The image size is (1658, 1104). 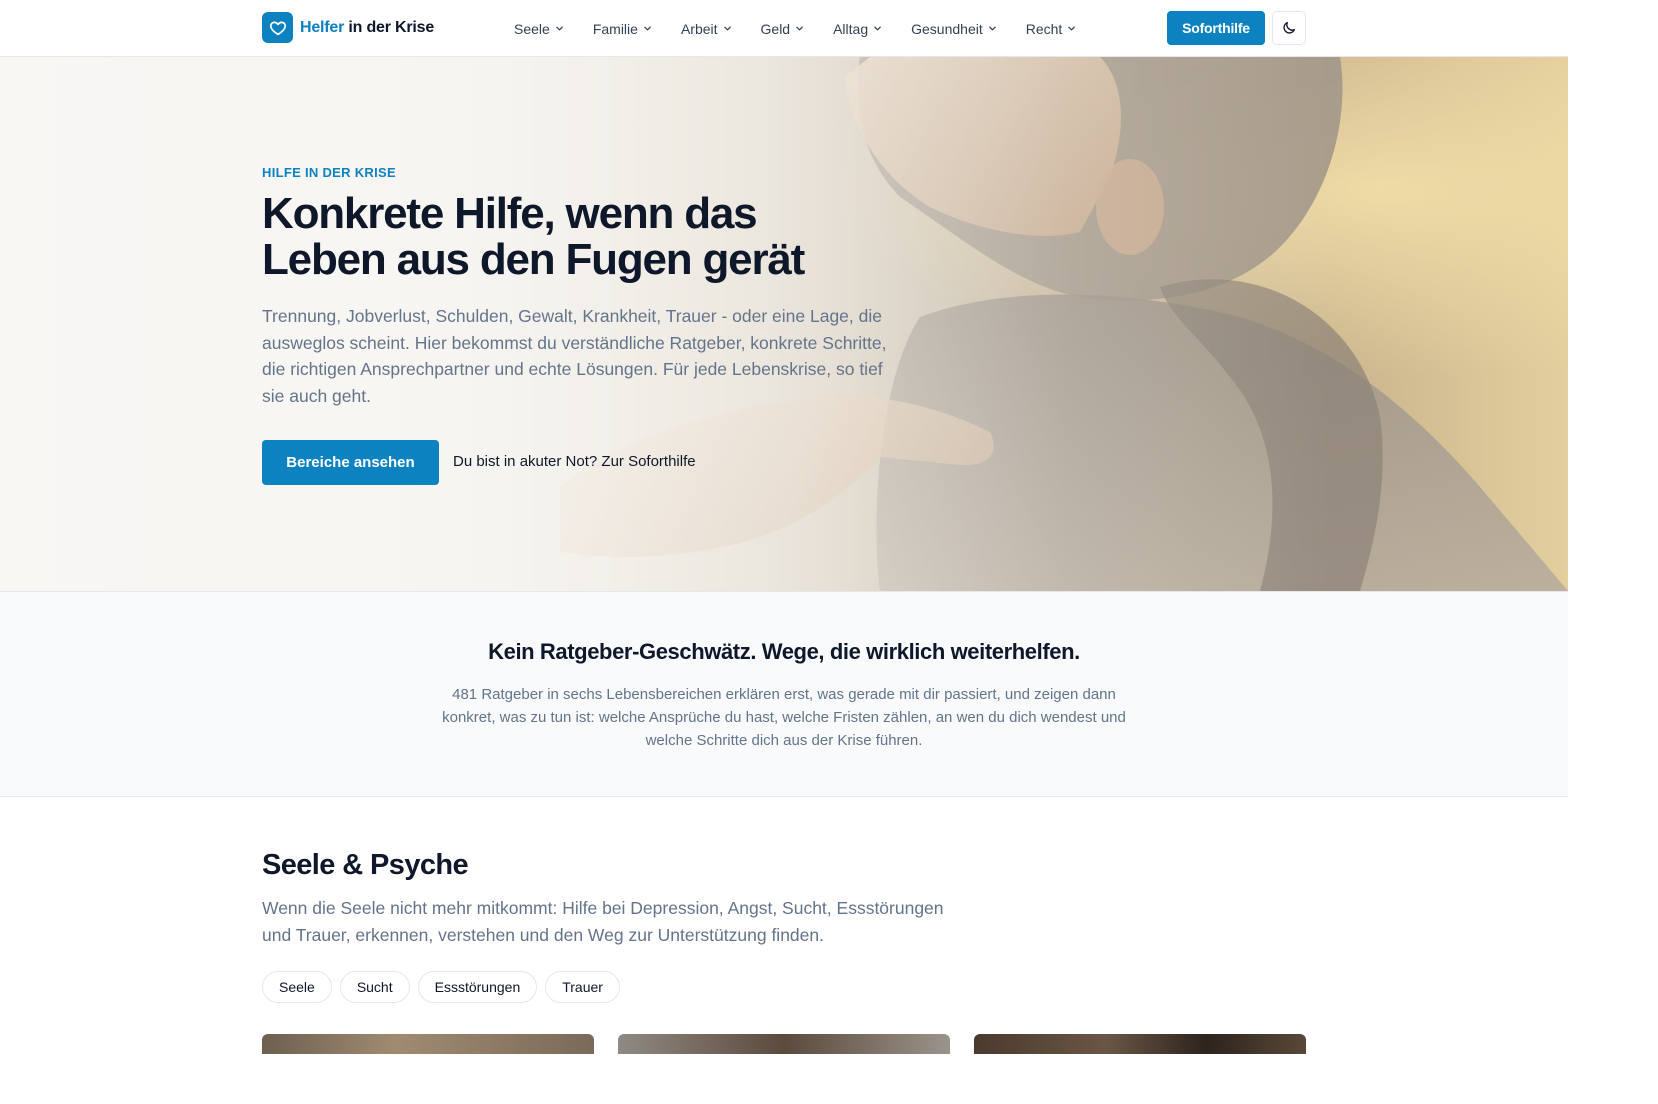 What do you see at coordinates (322, 27) in the screenshot?
I see `brand-name-accent: Helfer` at bounding box center [322, 27].